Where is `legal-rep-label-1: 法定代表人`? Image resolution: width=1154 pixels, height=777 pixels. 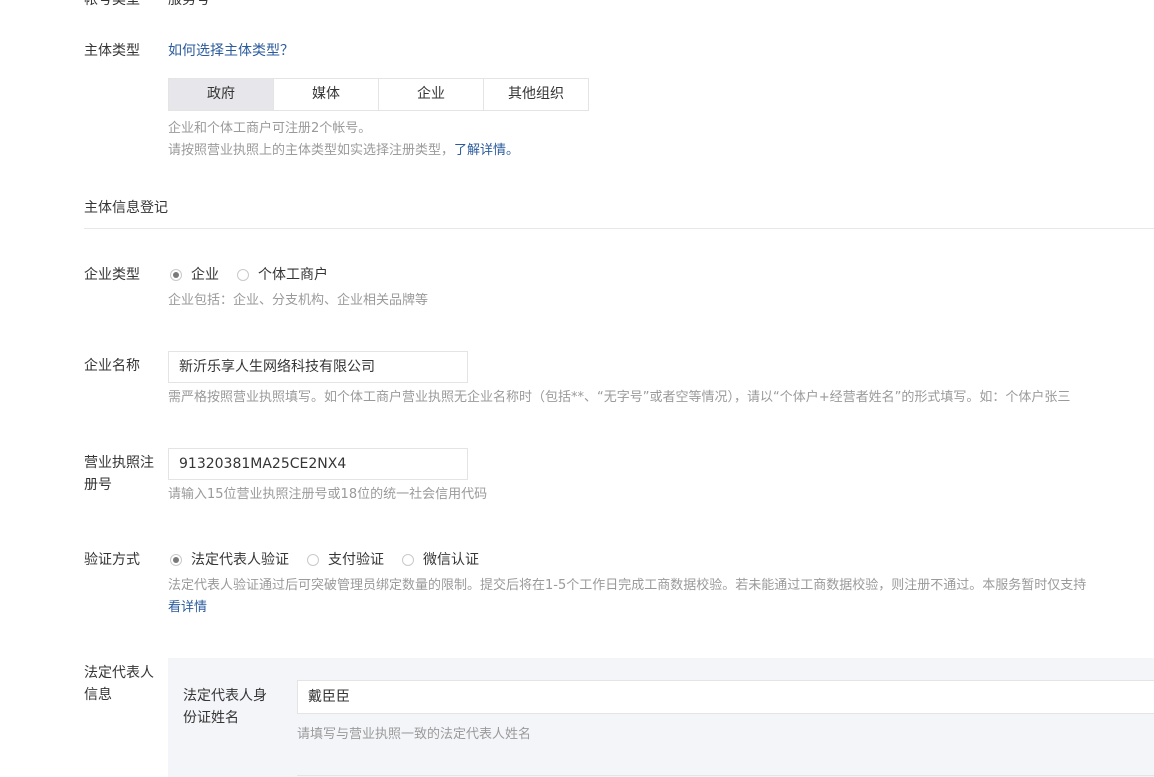
legal-rep-label-1: 法定代表人 is located at coordinates (119, 673).